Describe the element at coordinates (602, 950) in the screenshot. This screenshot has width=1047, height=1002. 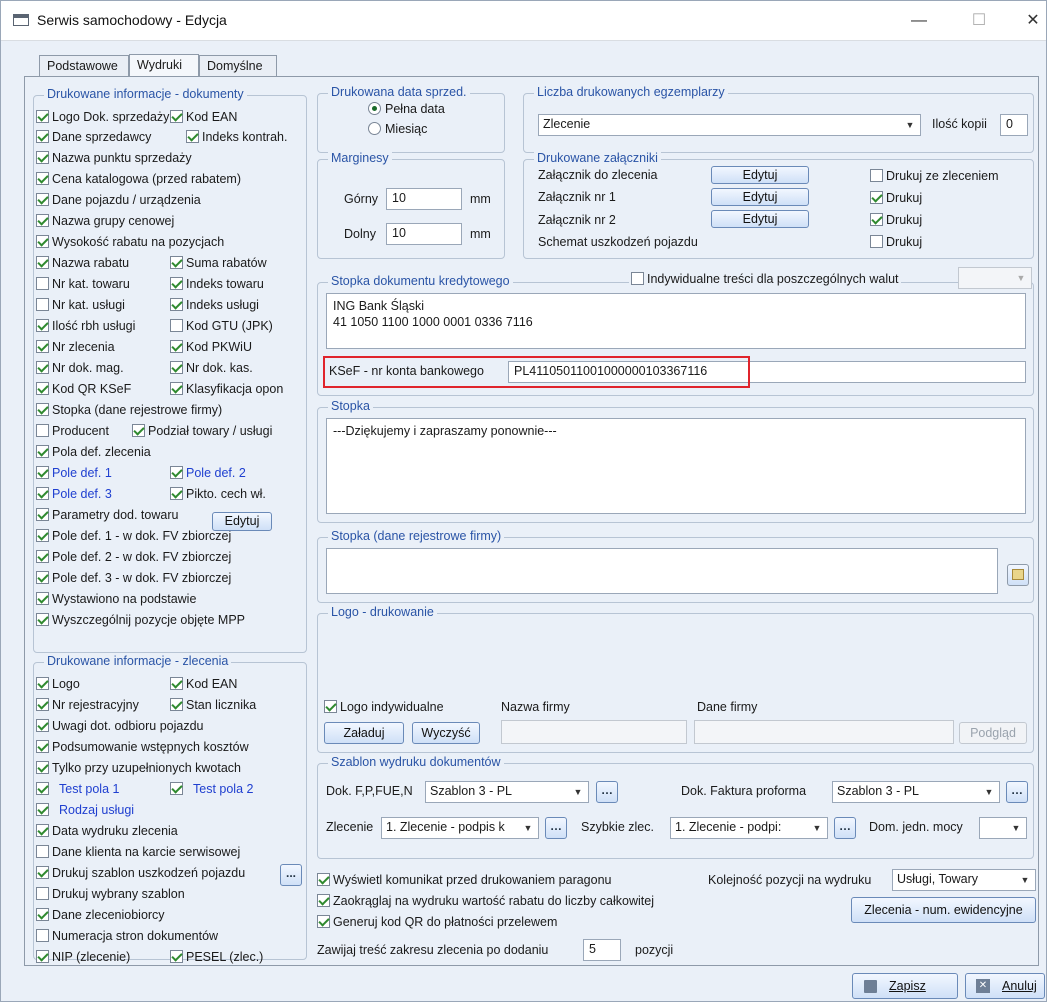
I see `wrap-input: 5` at that location.